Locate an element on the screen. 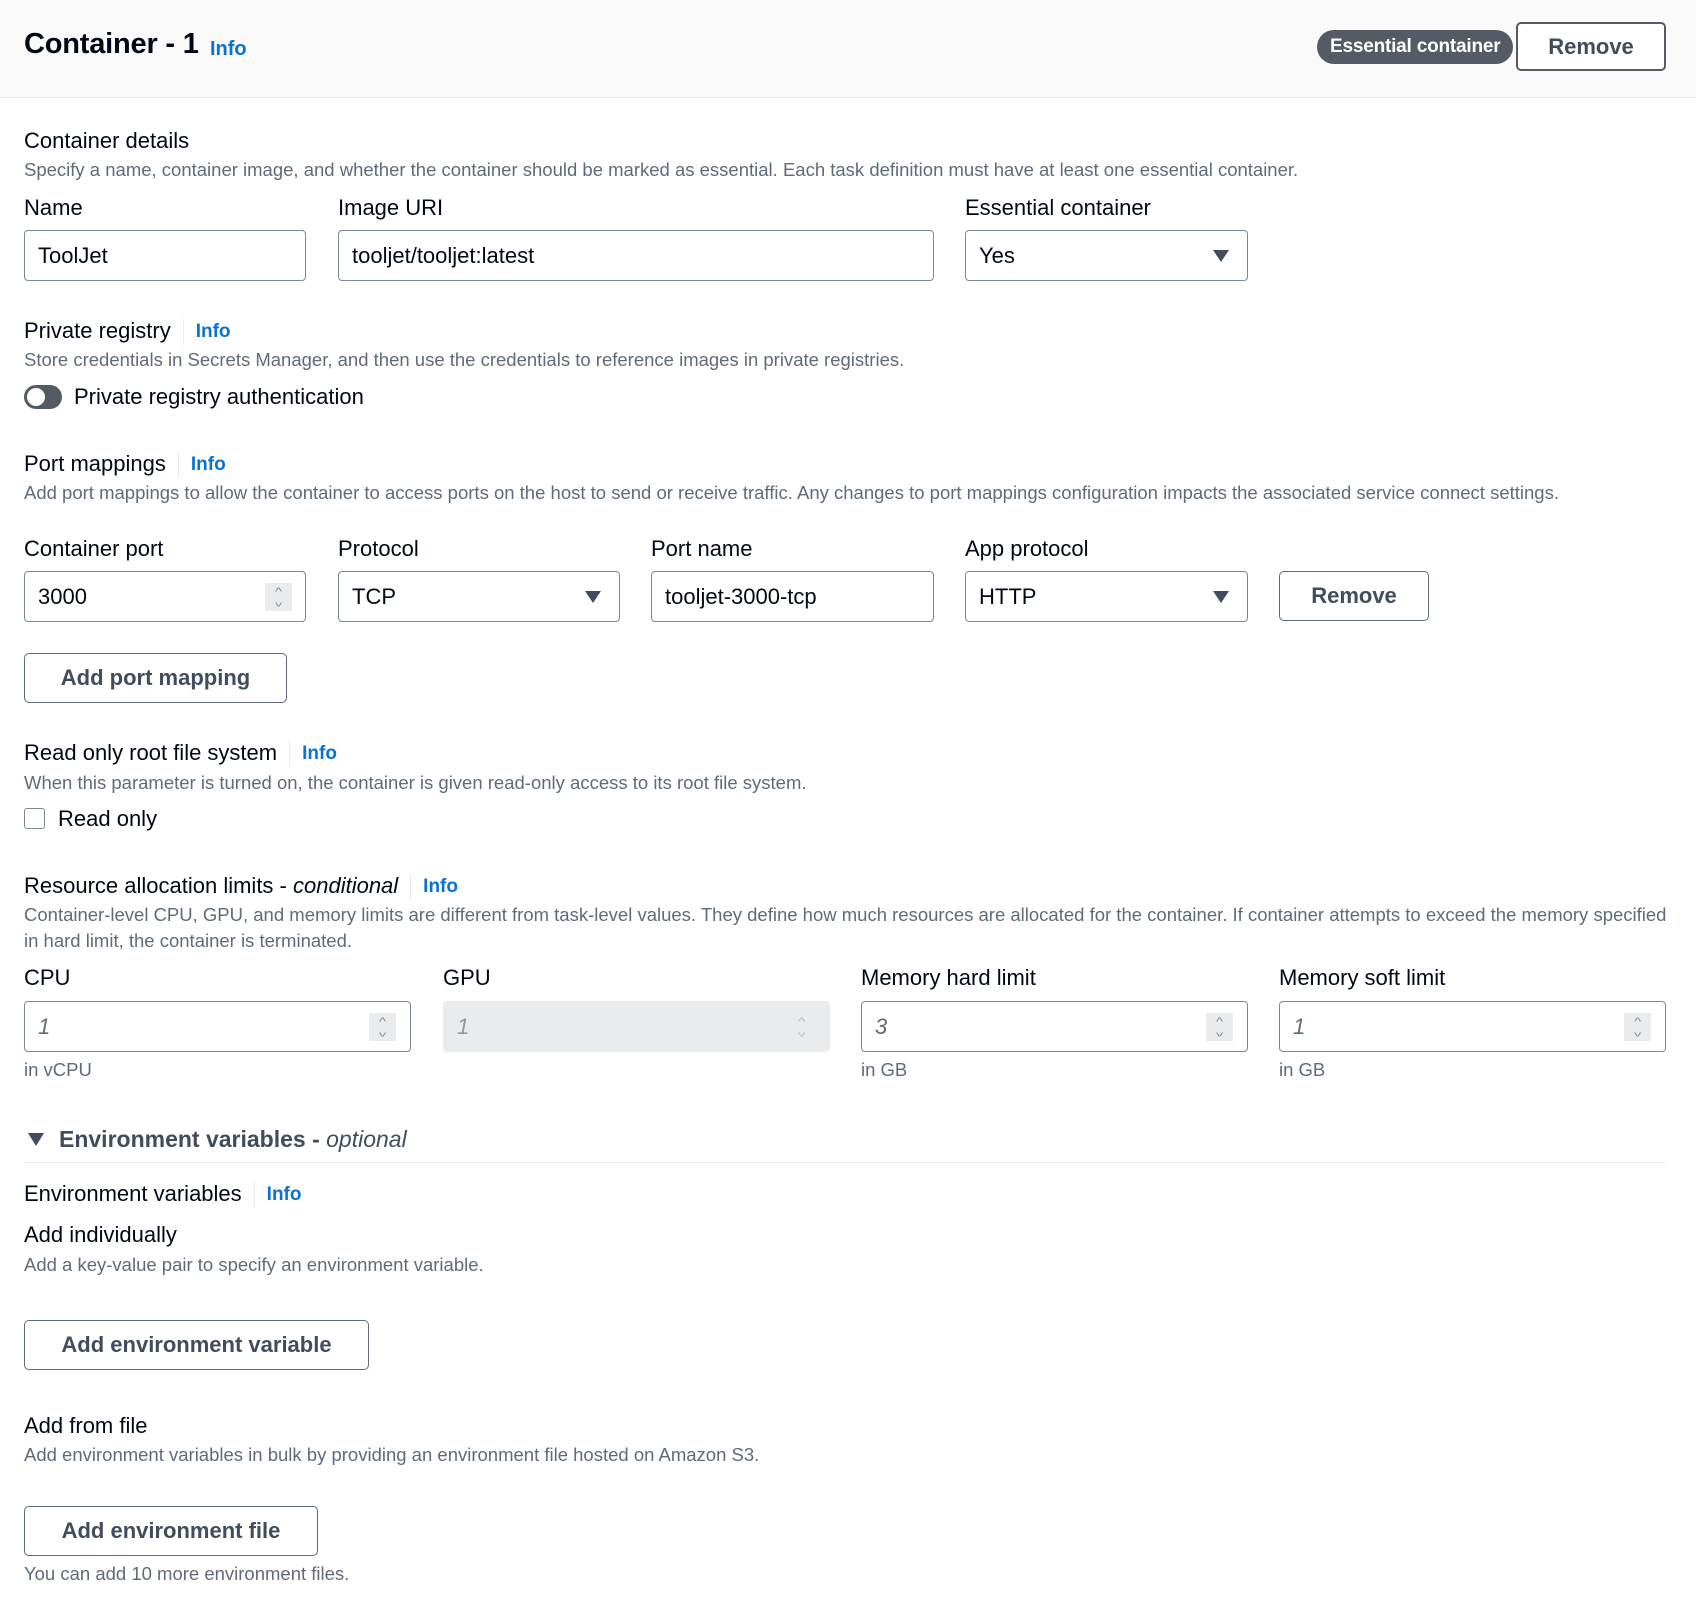 This screenshot has height=1617, width=1696. memory-hard-limit-placeholder: 3 is located at coordinates (881, 1026).